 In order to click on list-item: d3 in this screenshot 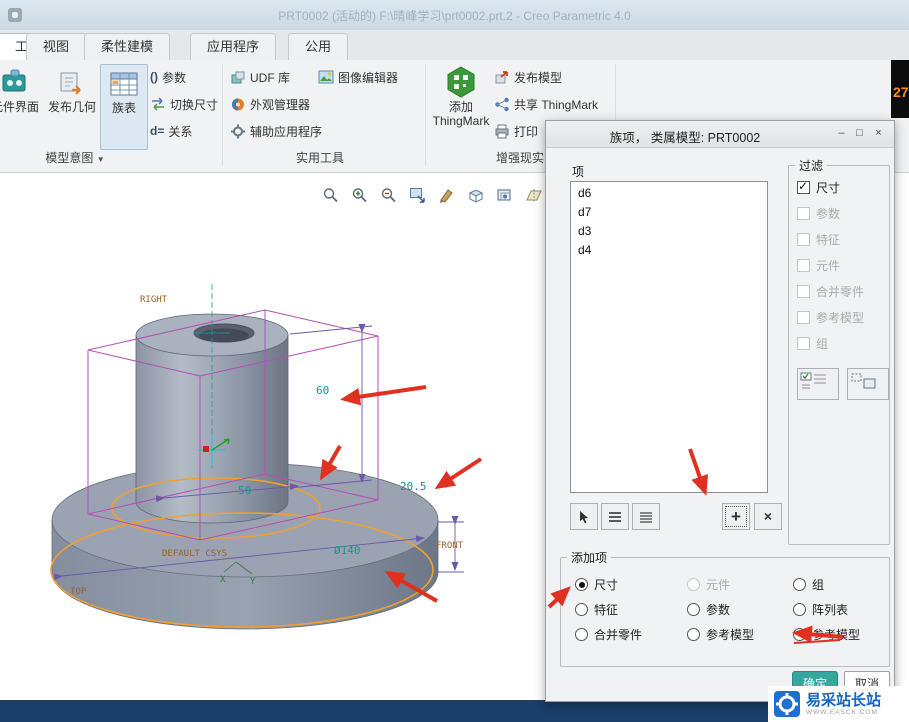, I will do `click(669, 231)`.